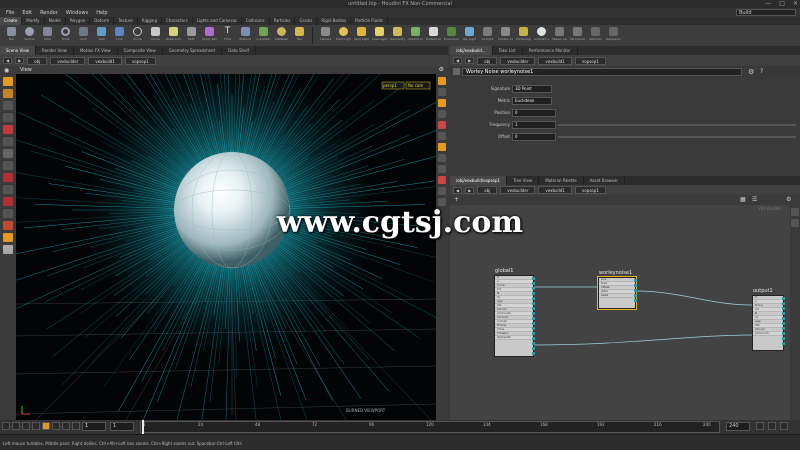 This screenshot has width=800, height=450. What do you see at coordinates (155, 35) in the screenshot?
I see `shelf-tool-curve: Curve` at bounding box center [155, 35].